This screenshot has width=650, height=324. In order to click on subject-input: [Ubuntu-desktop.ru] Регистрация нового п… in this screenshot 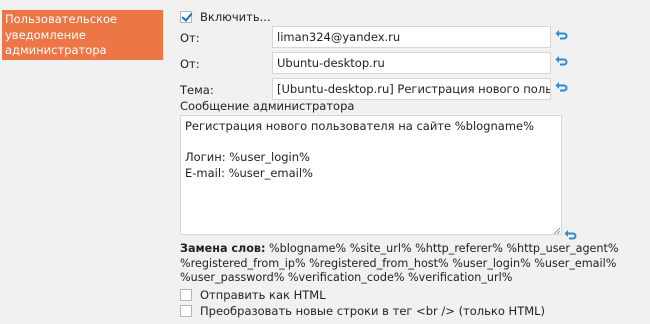, I will do `click(411, 89)`.